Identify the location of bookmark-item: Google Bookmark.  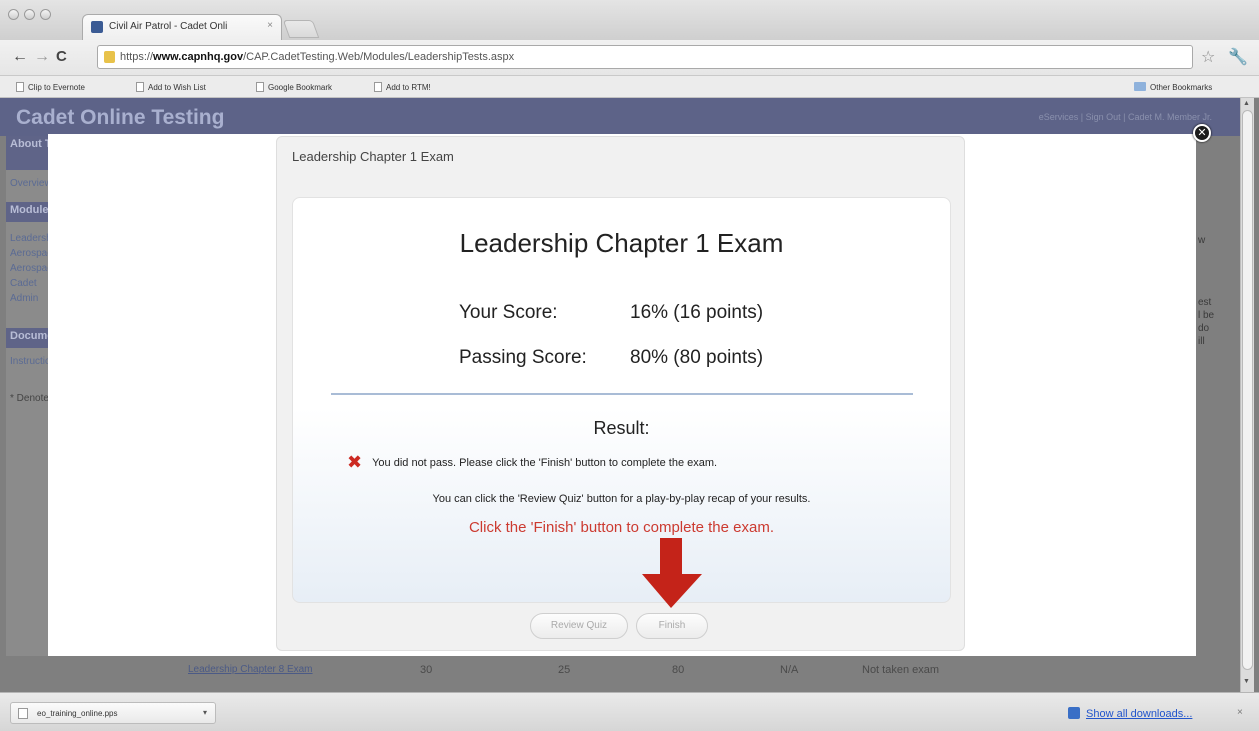
(294, 87).